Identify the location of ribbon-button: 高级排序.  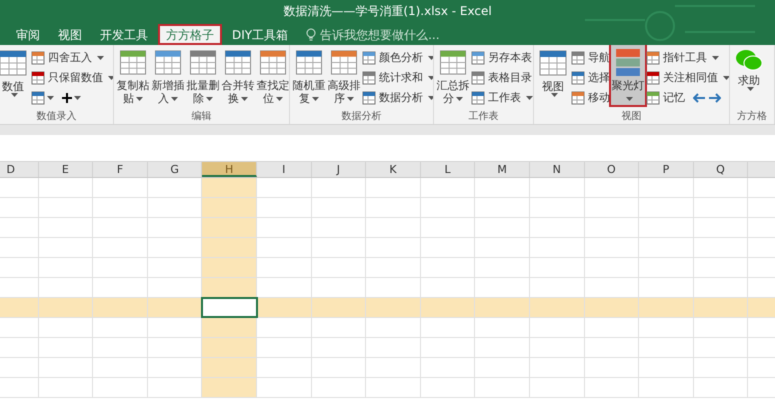
(344, 75).